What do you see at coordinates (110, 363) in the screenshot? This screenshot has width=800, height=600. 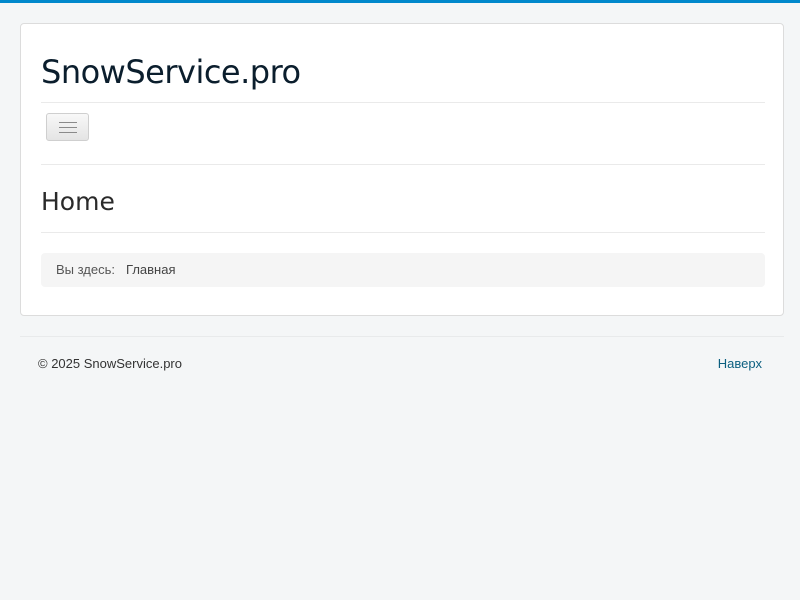 I see `footer-copyright: © 2025 SnowService.pro` at bounding box center [110, 363].